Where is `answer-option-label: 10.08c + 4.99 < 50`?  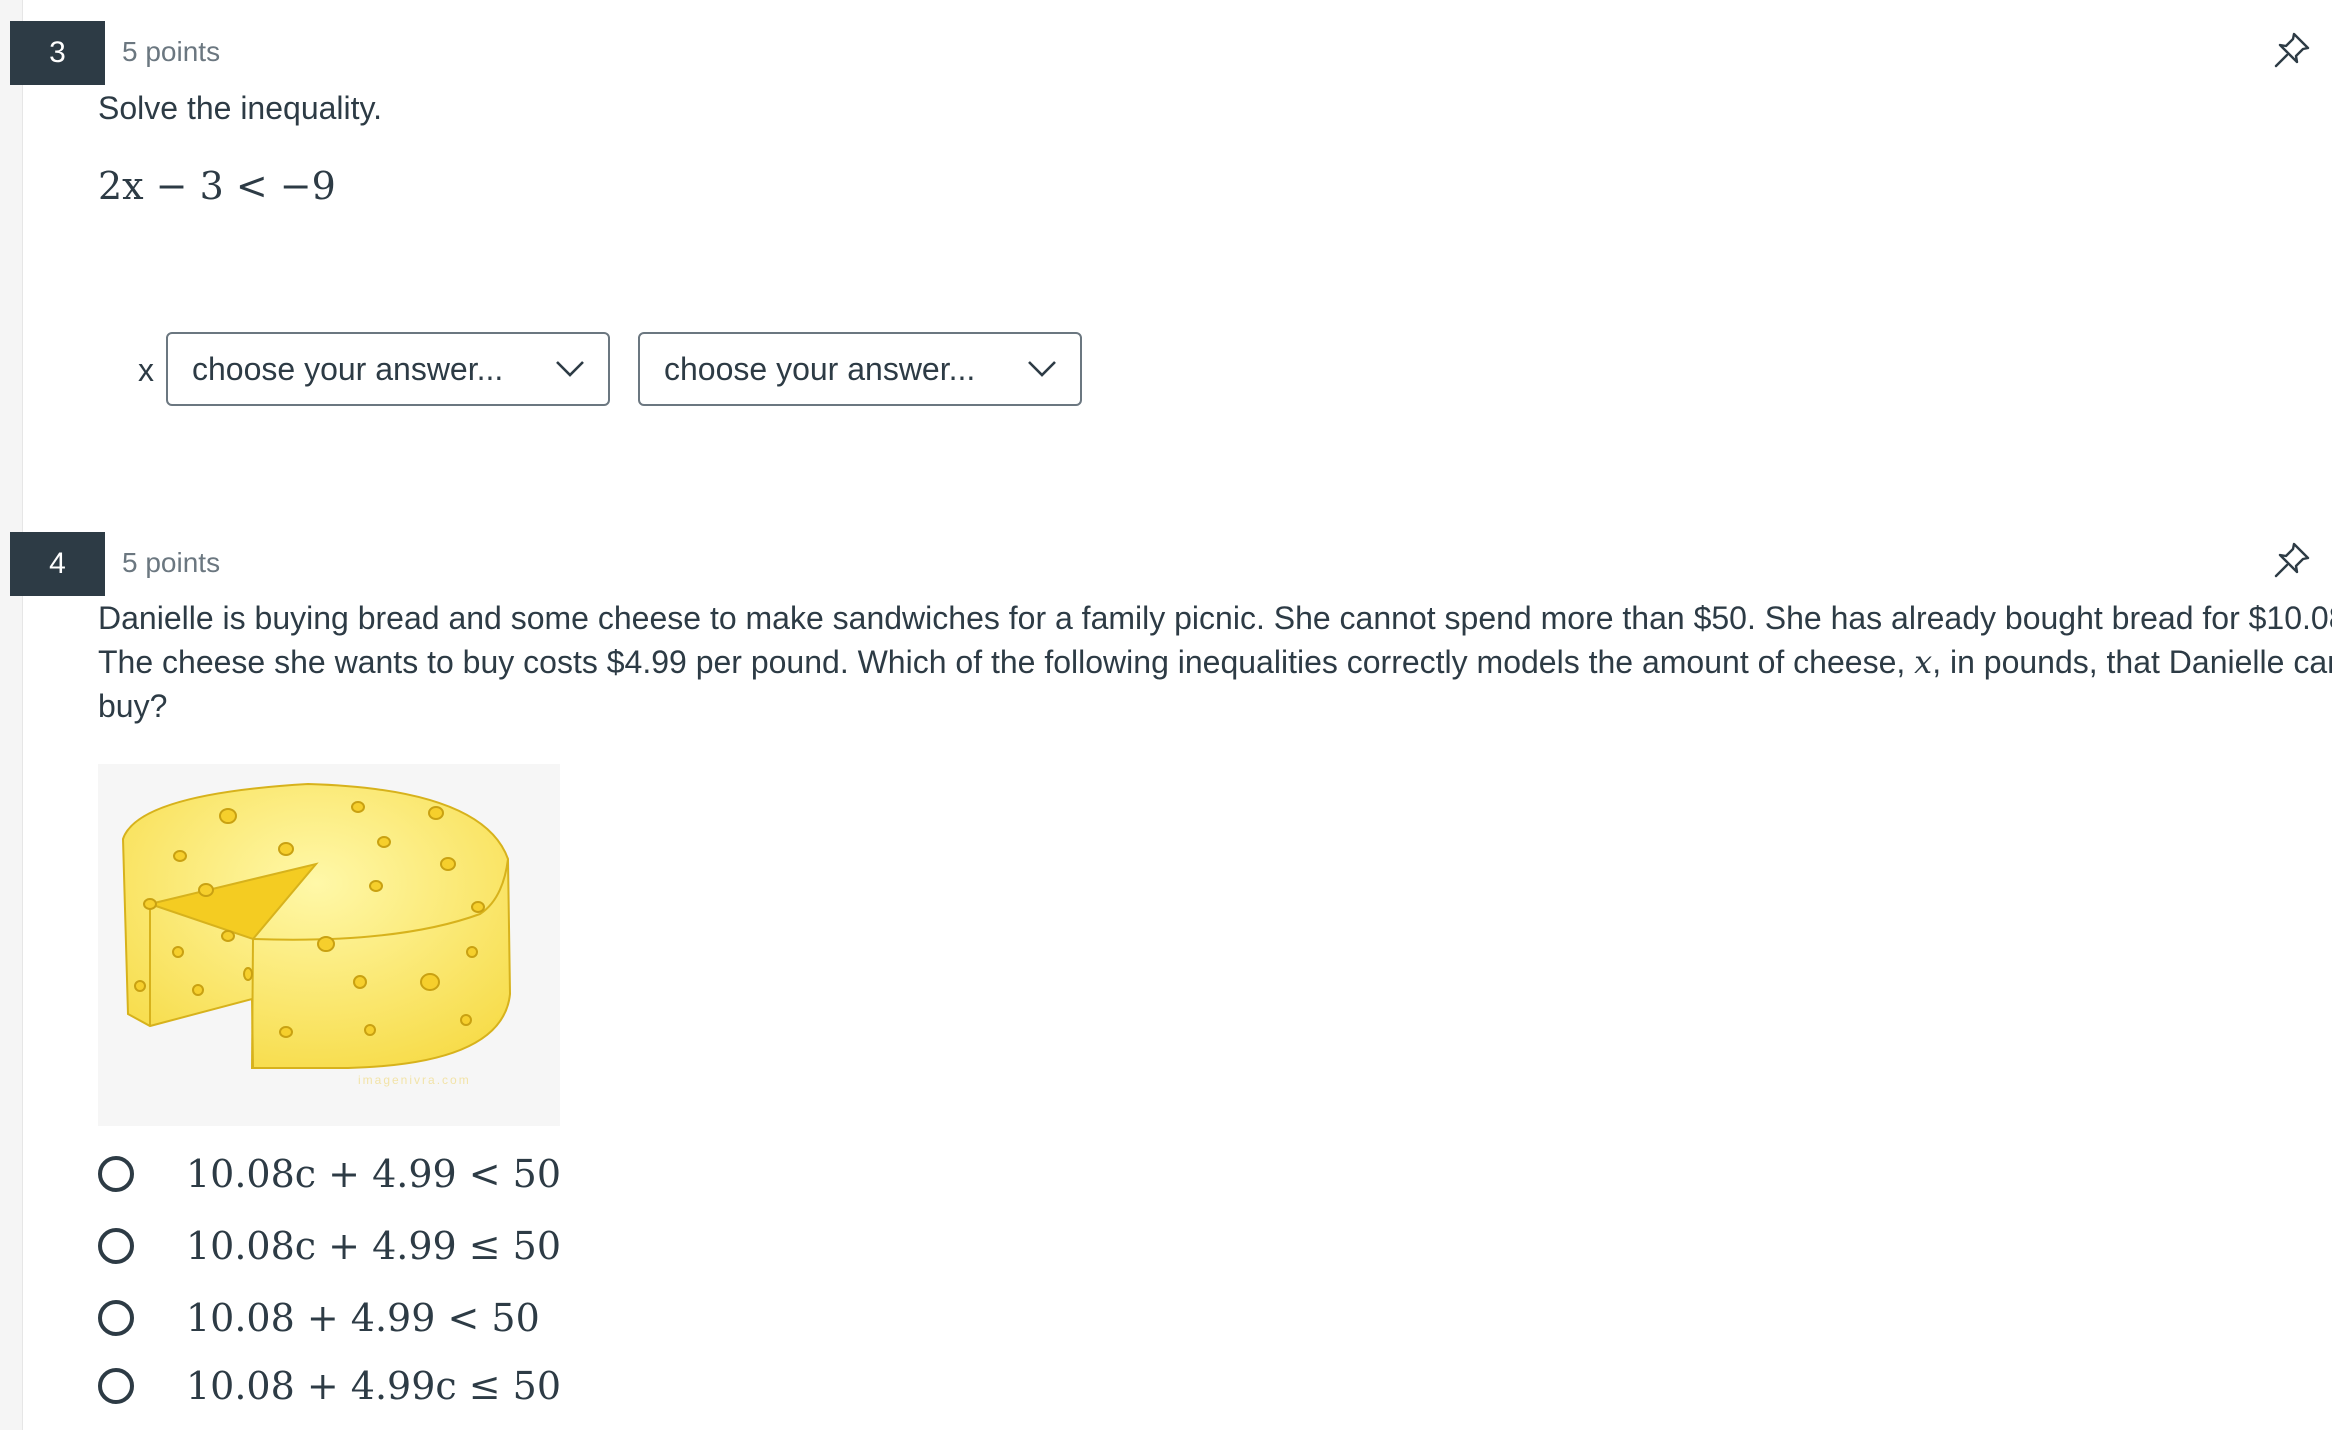 answer-option-label: 10.08c + 4.99 < 50 is located at coordinates (374, 1174).